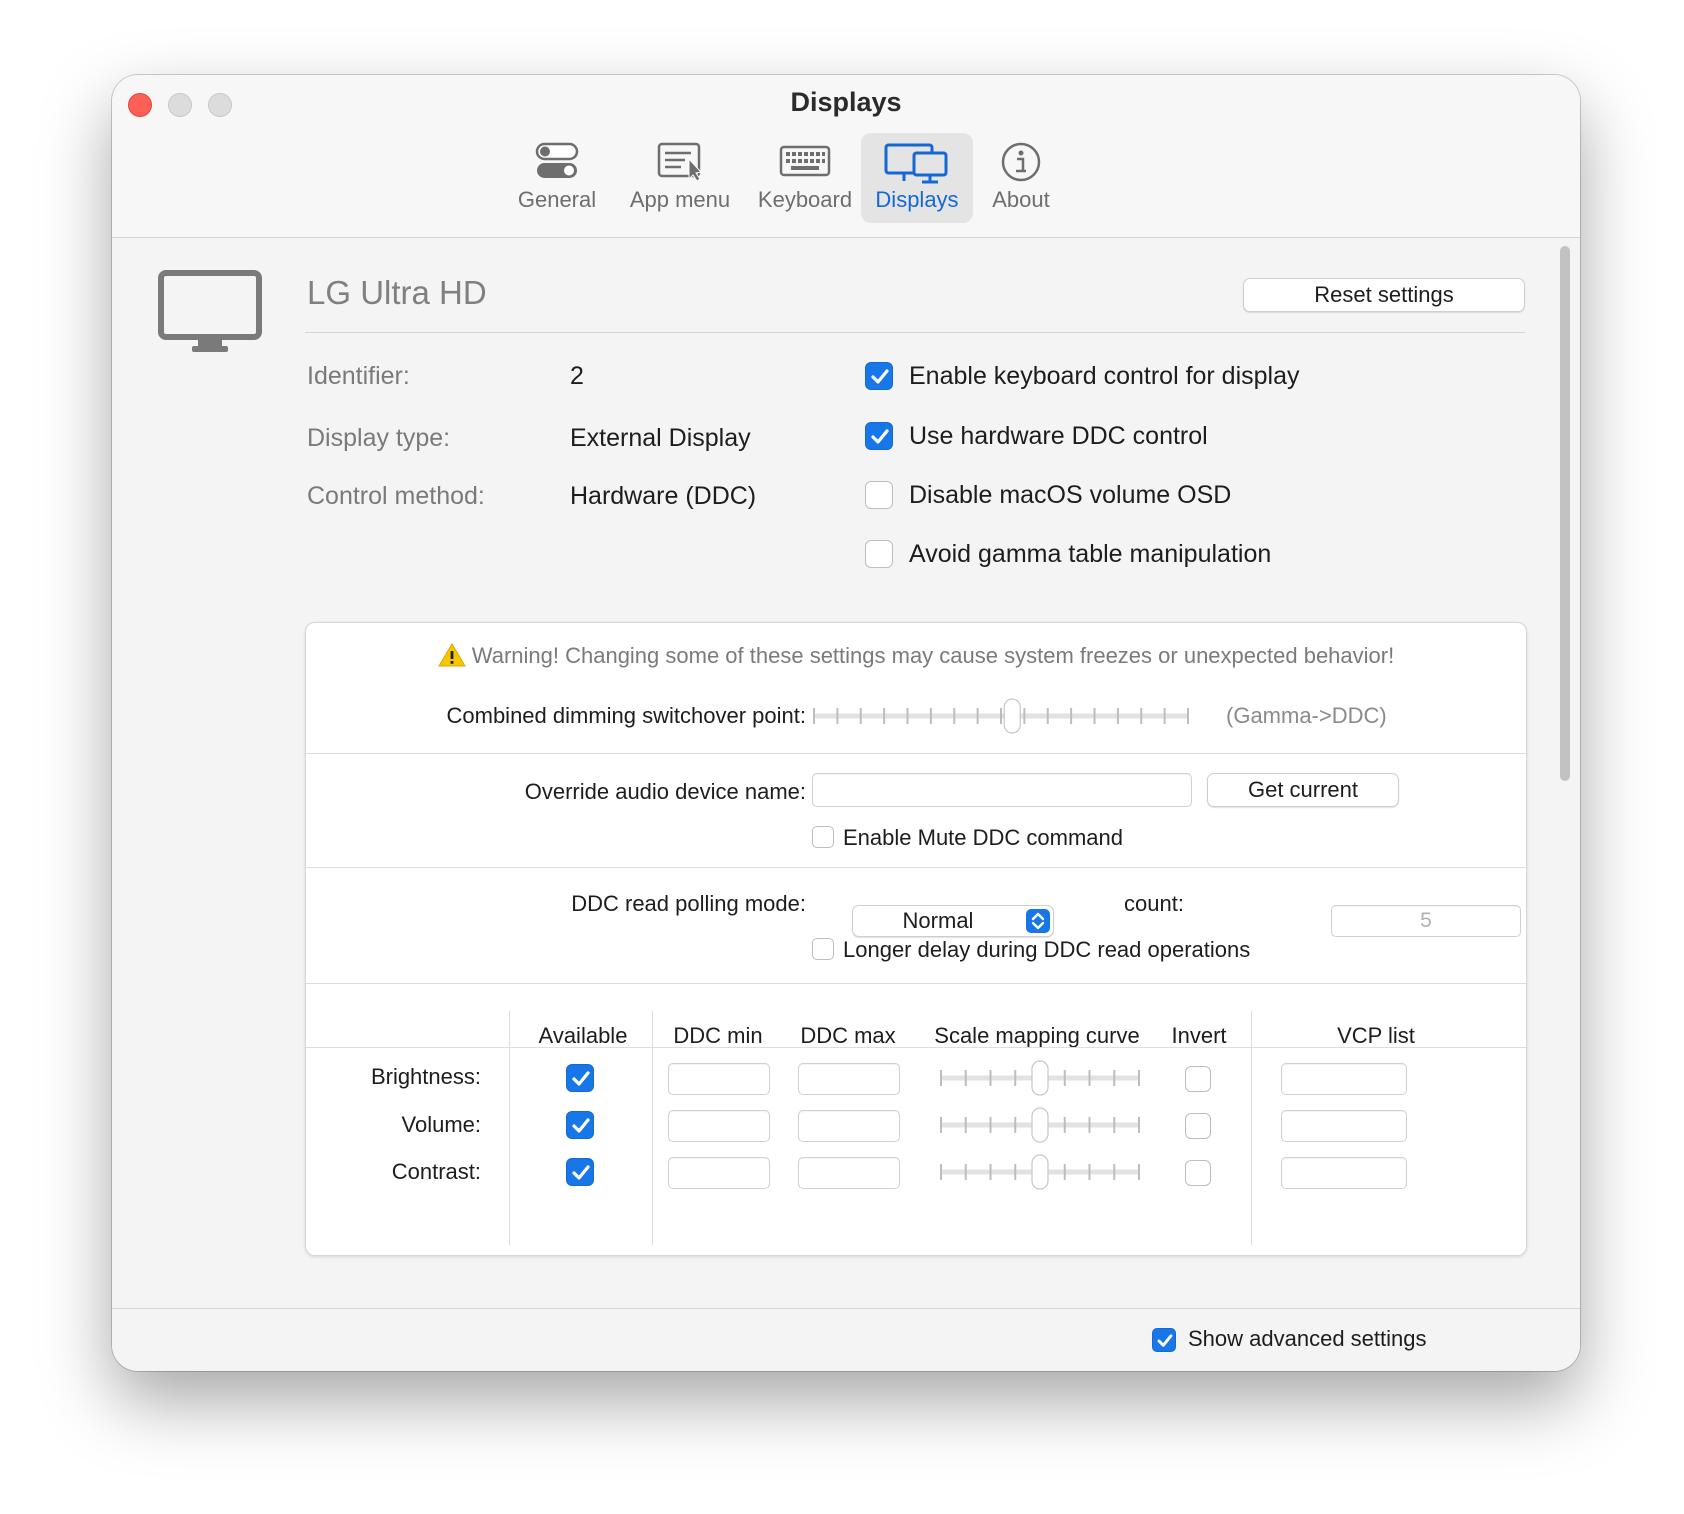  I want to click on mute-ddc-checkbox, so click(823, 837).